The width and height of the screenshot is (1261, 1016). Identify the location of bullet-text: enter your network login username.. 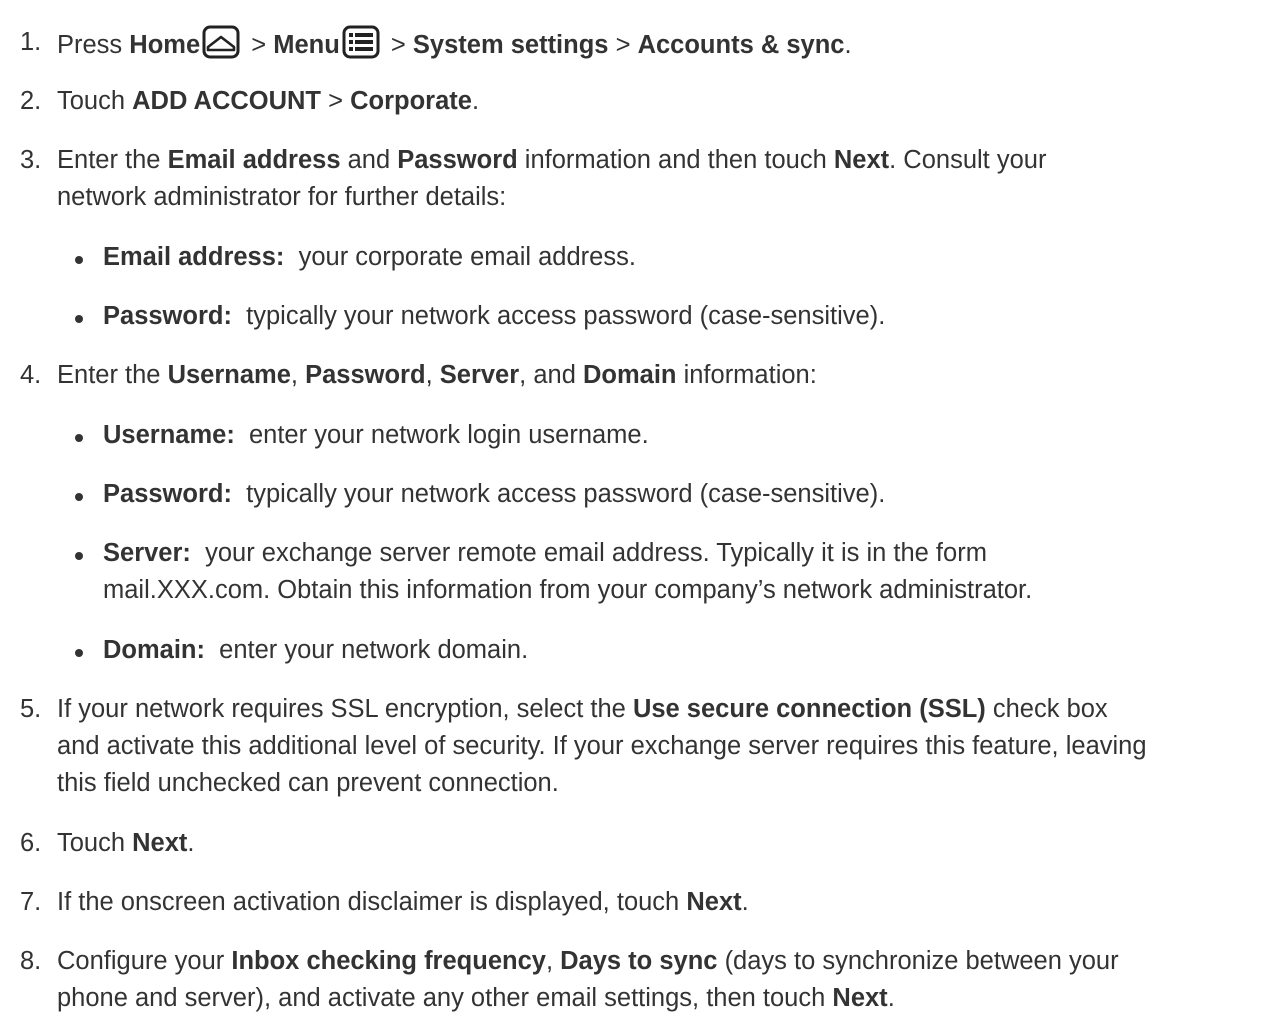
(448, 435).